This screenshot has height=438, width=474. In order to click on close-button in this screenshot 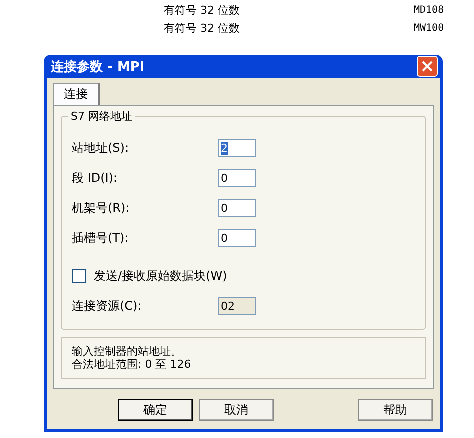, I will do `click(427, 66)`.